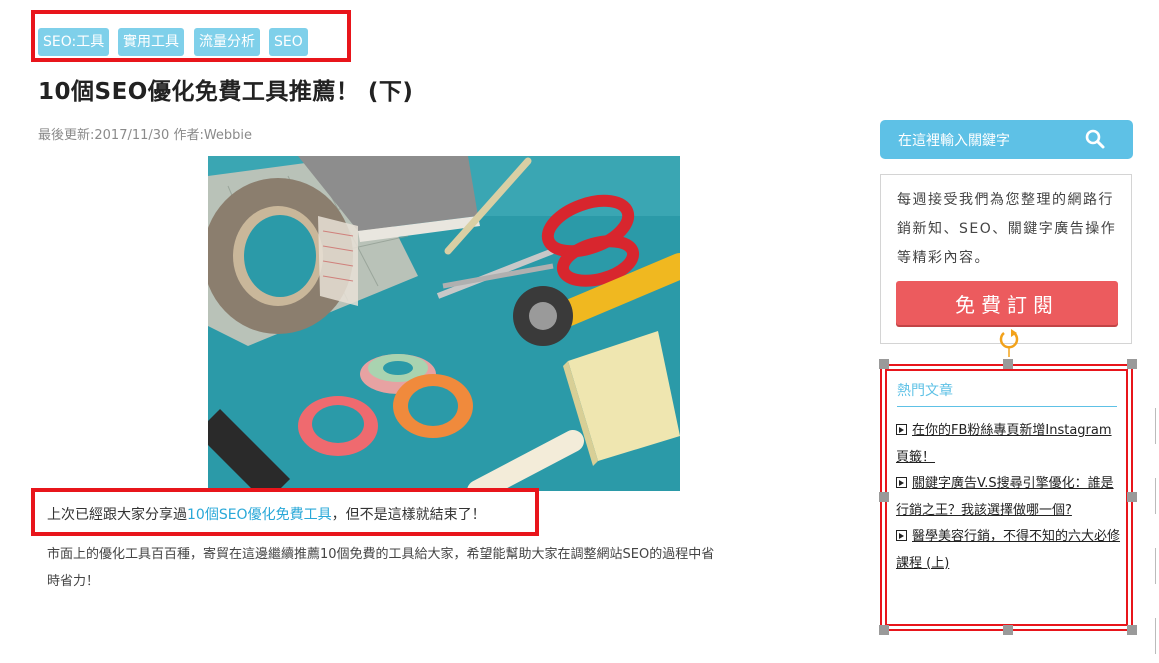  Describe the element at coordinates (1132, 630) in the screenshot. I see `resize-handle-bottom-right` at that location.